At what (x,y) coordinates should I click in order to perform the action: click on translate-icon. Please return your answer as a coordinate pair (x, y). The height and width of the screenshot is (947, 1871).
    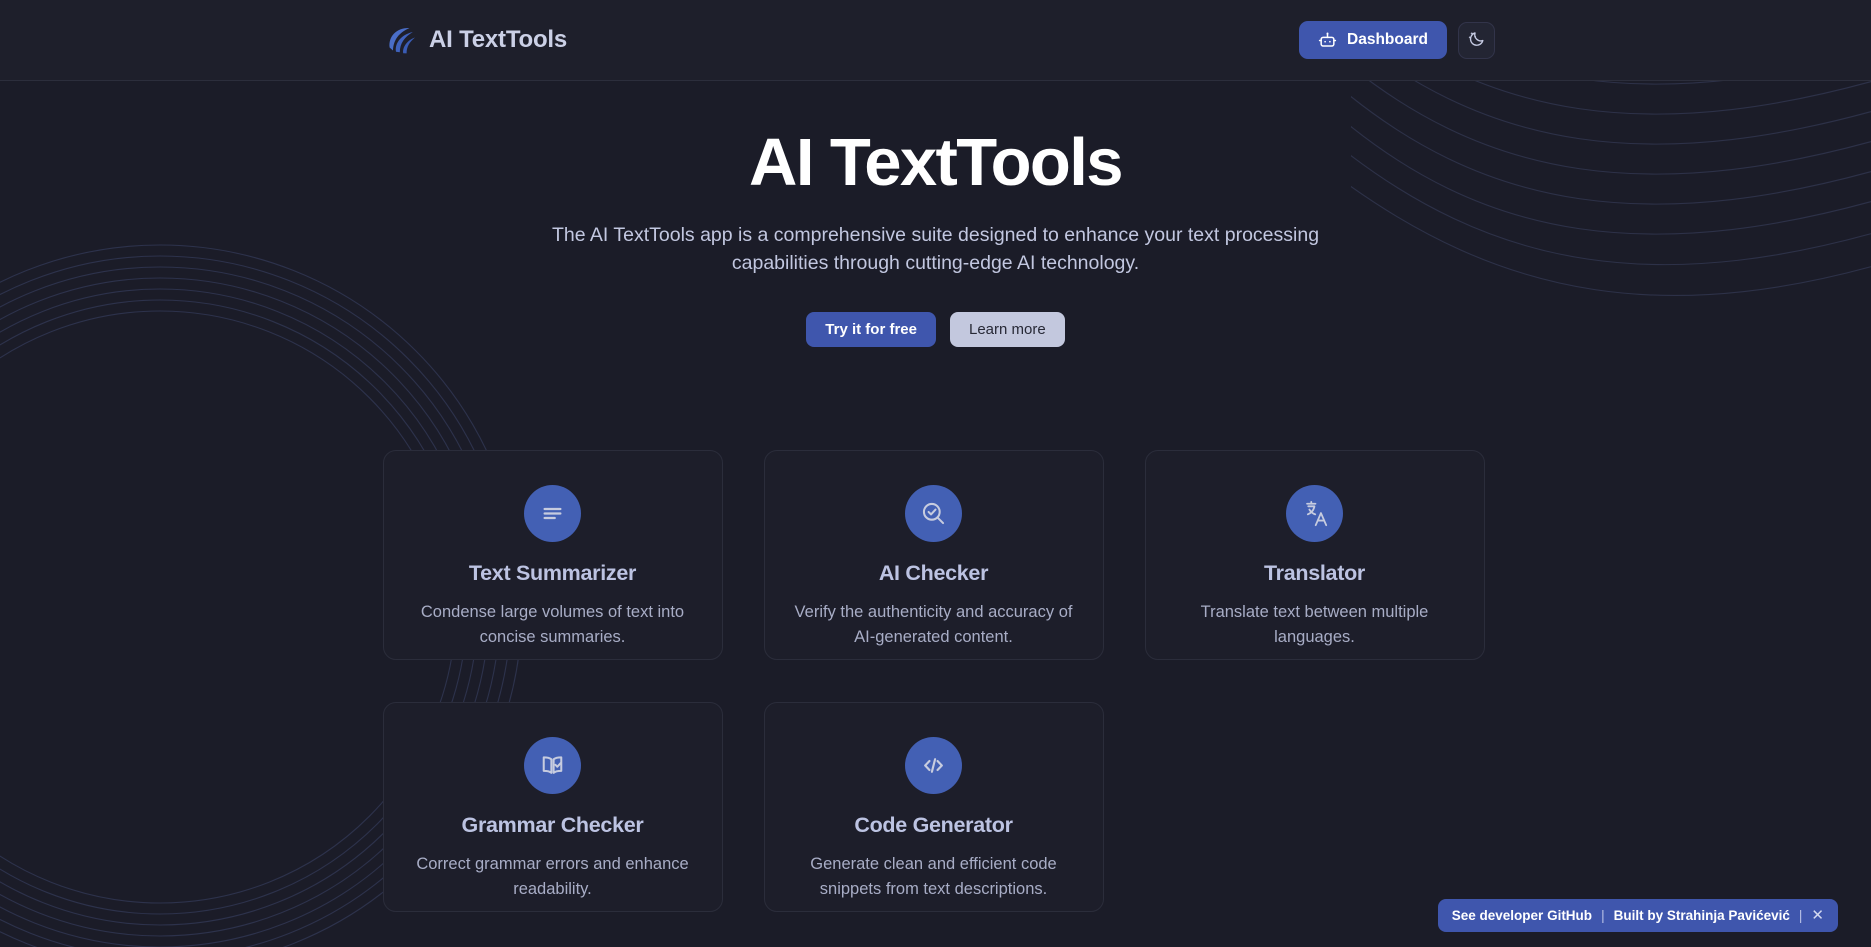
    Looking at the image, I should click on (1314, 514).